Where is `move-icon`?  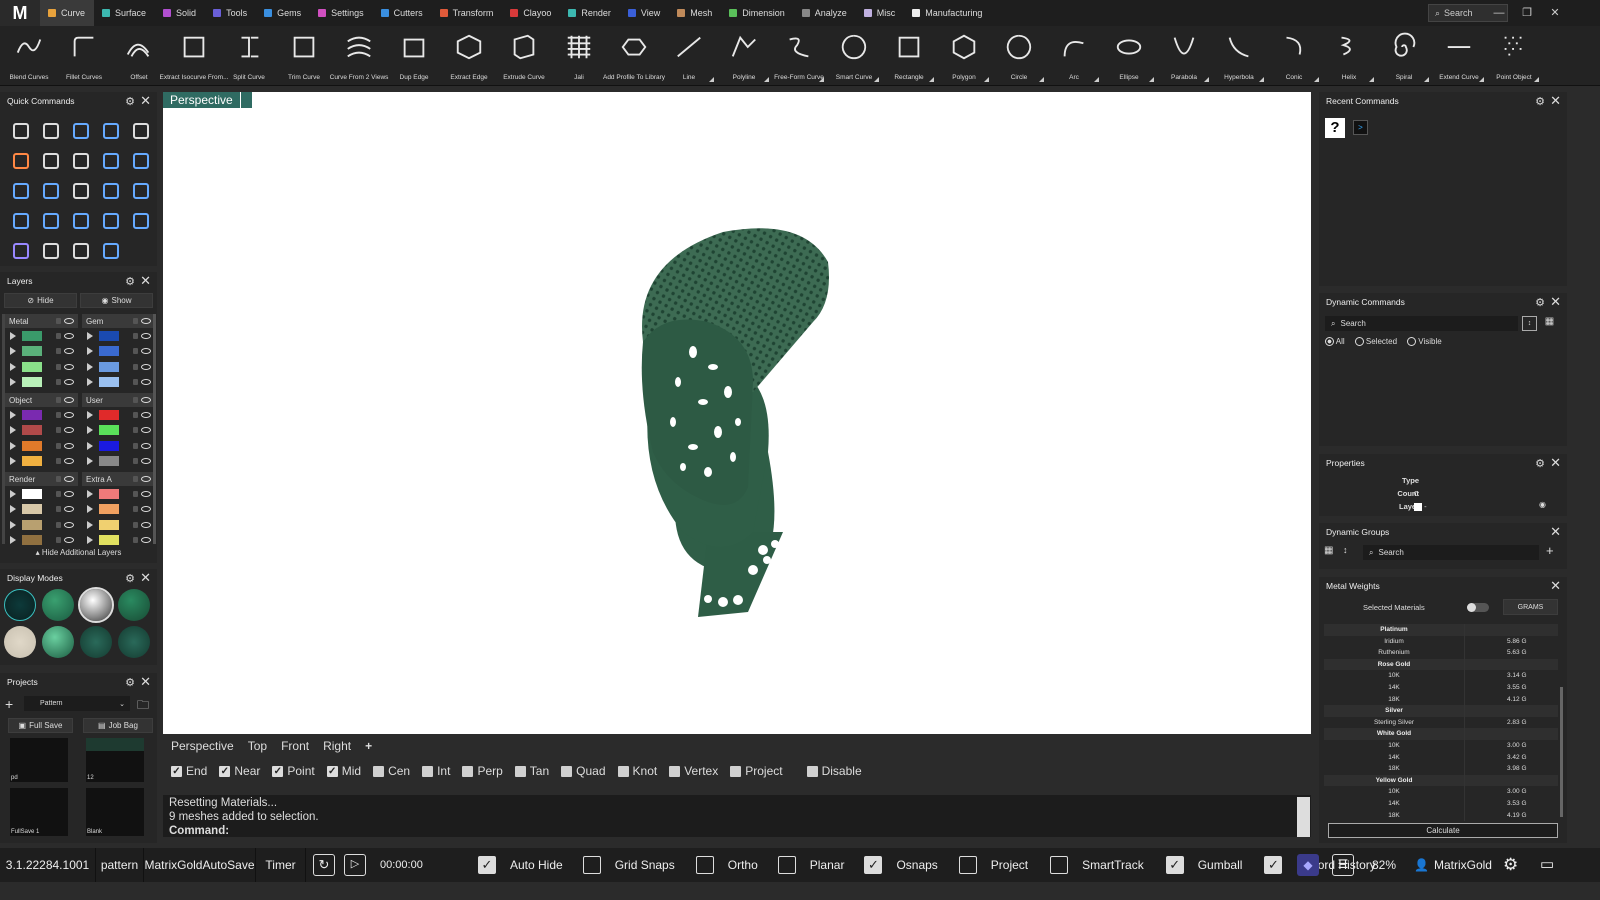
move-icon is located at coordinates (51, 161).